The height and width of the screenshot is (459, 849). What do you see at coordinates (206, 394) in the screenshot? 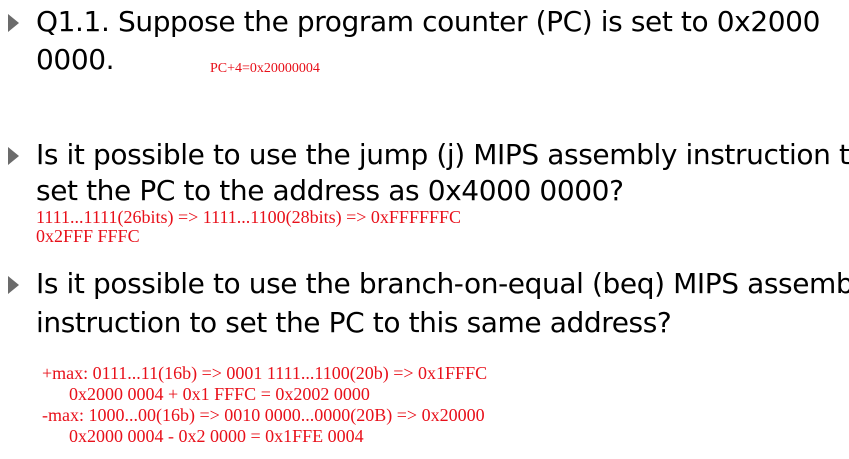
I see `beq-work-line-2: 0x2000 0004 + 0x1 FFFC = 0x2002 0000` at bounding box center [206, 394].